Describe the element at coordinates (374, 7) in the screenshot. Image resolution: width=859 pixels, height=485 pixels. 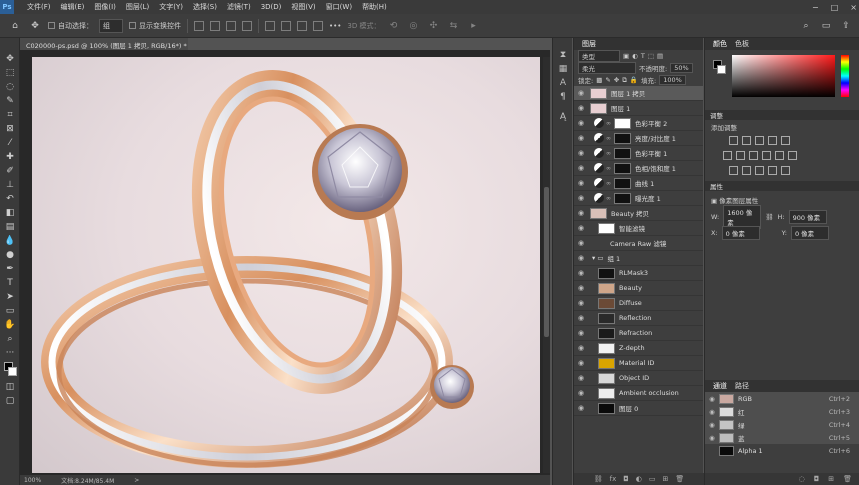
I see `menu-item: 帮助(H)` at that location.